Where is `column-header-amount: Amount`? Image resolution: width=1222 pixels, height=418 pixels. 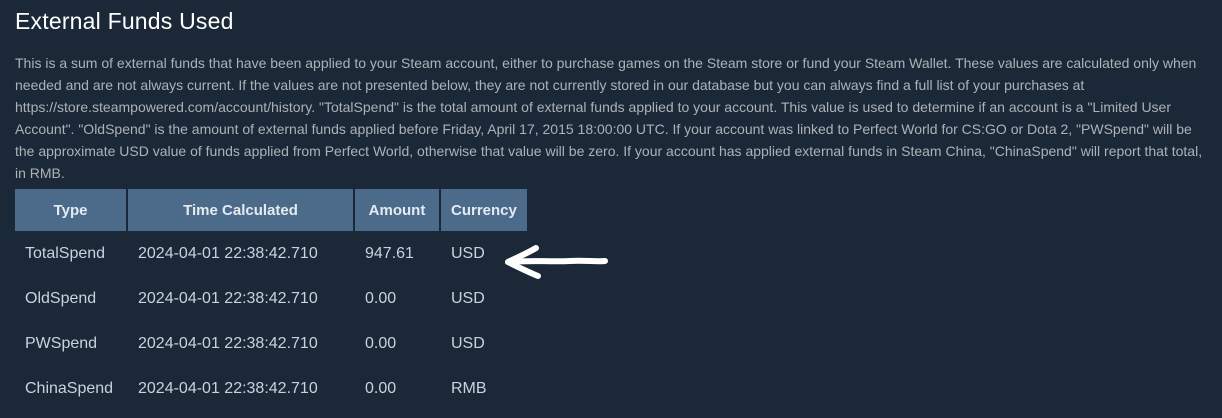 column-header-amount: Amount is located at coordinates (397, 210).